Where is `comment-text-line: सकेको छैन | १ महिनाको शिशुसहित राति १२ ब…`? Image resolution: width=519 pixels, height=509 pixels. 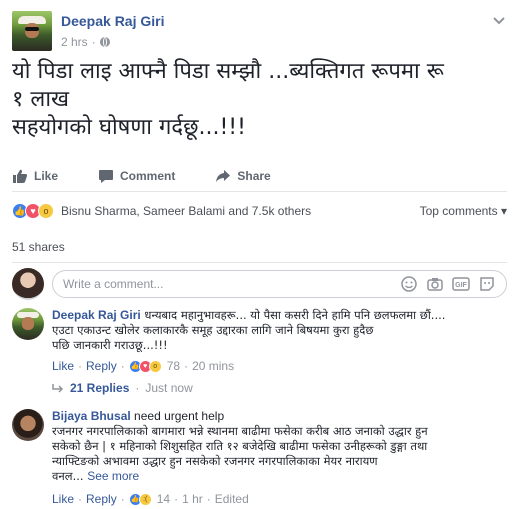 comment-text-line: सकेको छैन | १ महिनाको शिशुसहित राति १२ ब… is located at coordinates (240, 446).